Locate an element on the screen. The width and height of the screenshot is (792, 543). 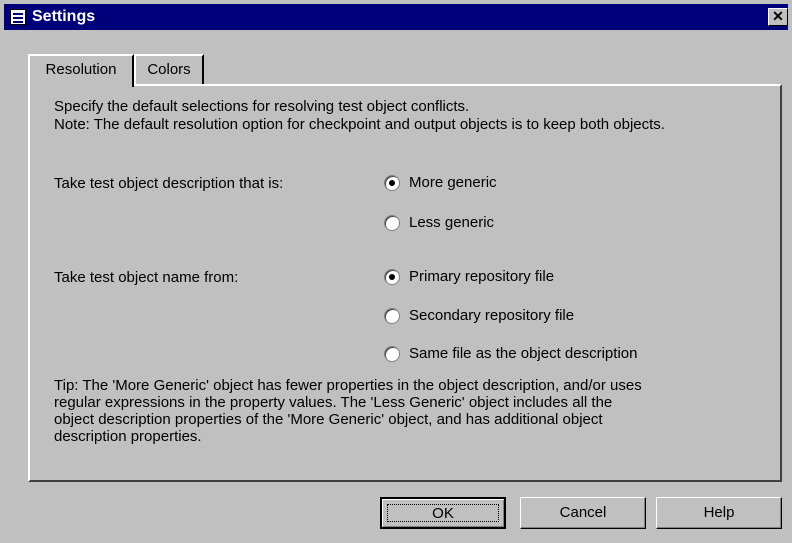
radio-secondary-repository-label: Secondary repository file is located at coordinates (492, 315).